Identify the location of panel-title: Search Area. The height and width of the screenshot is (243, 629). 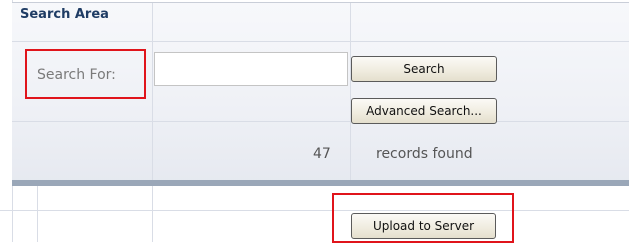
(64, 14).